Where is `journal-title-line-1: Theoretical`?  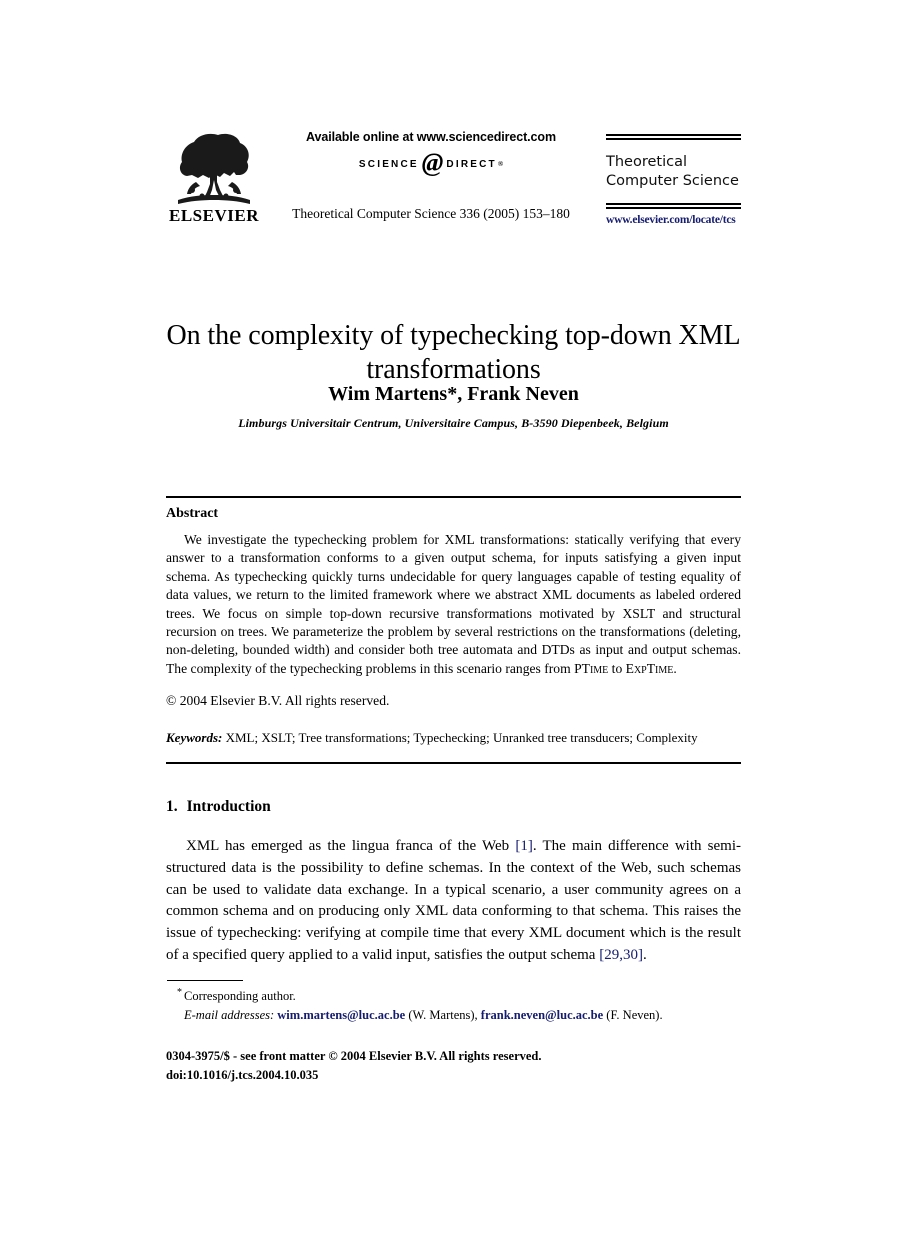
journal-title-line-1: Theoretical is located at coordinates (647, 162).